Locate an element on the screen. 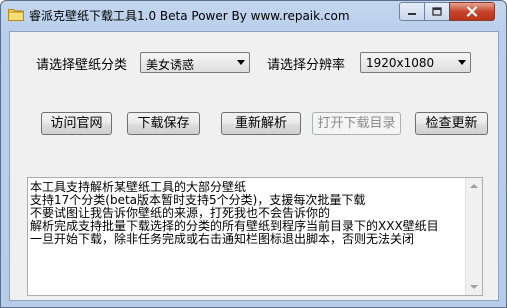 This screenshot has width=507, height=308. scroll-up-icon is located at coordinates (474, 186).